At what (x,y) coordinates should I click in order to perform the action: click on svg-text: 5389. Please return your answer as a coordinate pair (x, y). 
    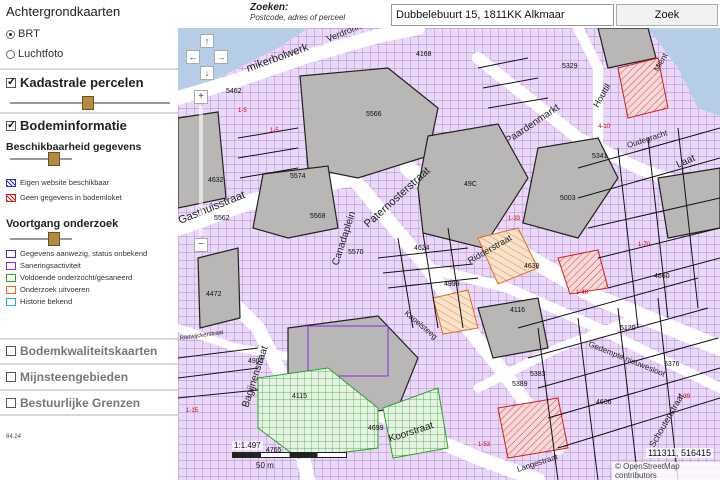
    Looking at the image, I should click on (520, 384).